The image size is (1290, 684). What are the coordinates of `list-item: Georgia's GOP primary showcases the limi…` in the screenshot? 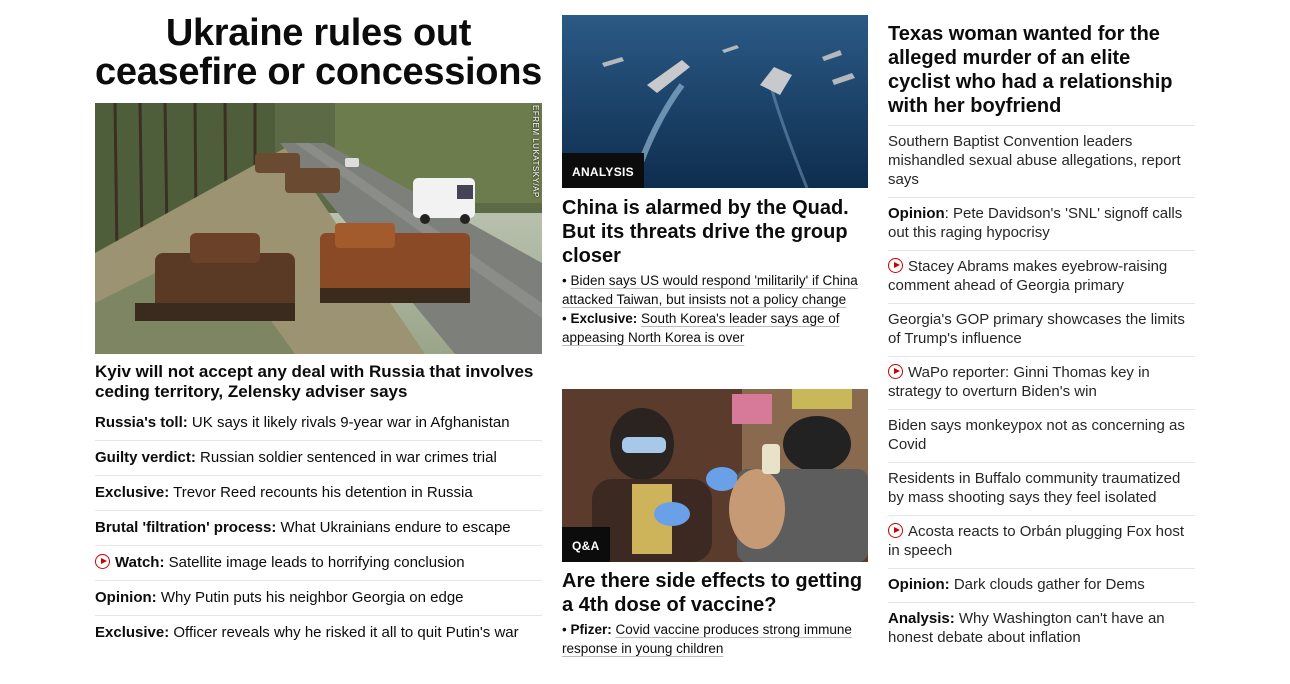 It's located at (1041, 329).